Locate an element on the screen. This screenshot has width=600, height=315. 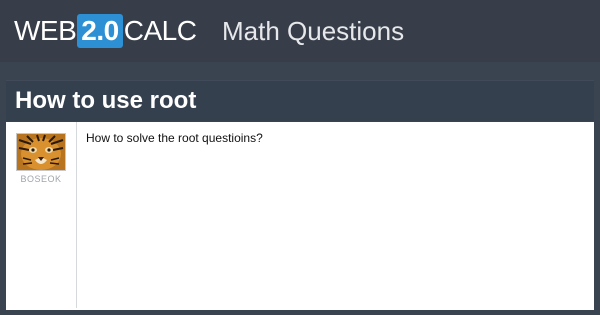
logo-web-text: WEB is located at coordinates (45, 30).